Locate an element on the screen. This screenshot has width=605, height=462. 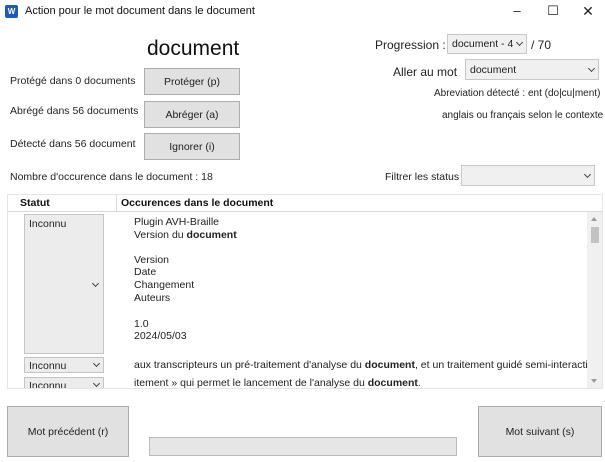
column-header-occurrences: Occurences dans le document is located at coordinates (197, 203).